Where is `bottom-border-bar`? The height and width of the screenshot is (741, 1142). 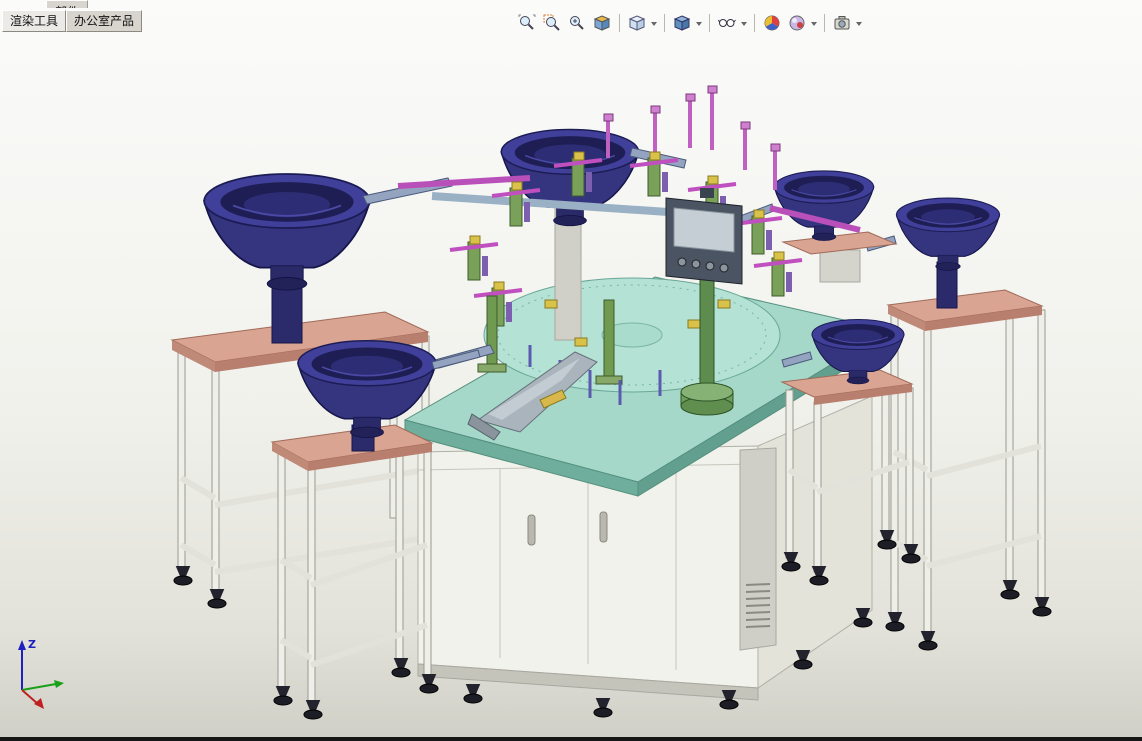 bottom-border-bar is located at coordinates (571, 739).